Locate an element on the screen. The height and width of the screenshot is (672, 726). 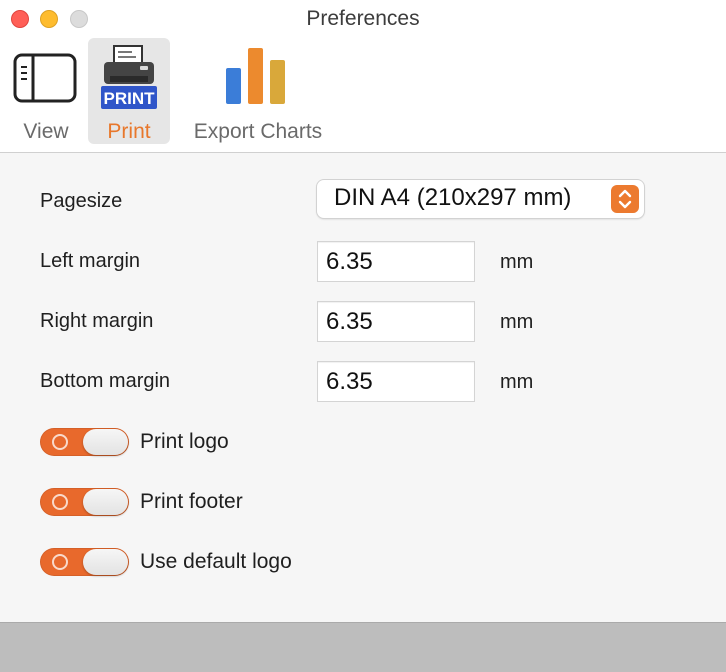
print-logo-label: Print logo is located at coordinates (184, 441).